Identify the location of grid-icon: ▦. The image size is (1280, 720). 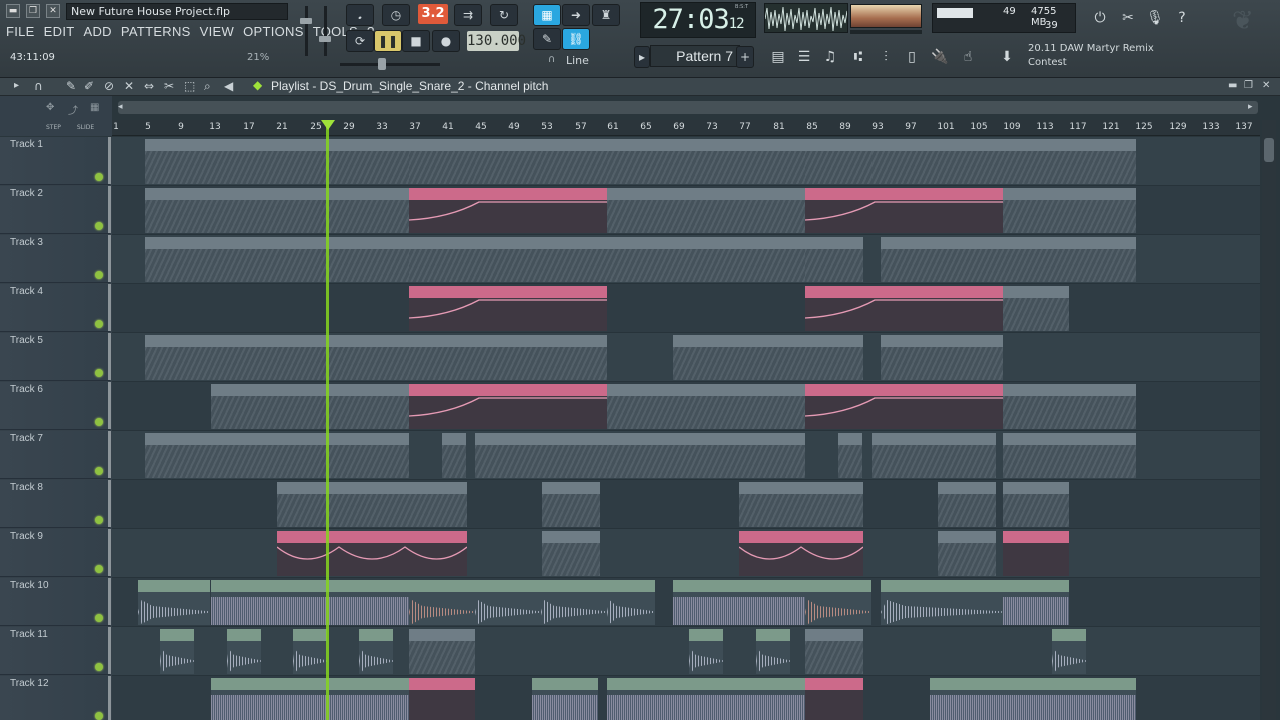
(94, 107).